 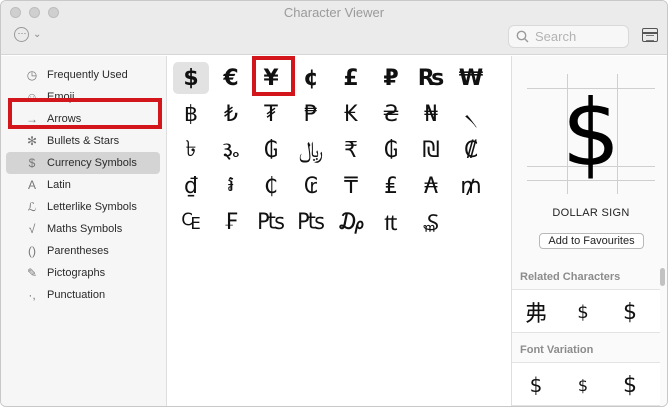 I want to click on window-title: Character Viewer, so click(x=334, y=12).